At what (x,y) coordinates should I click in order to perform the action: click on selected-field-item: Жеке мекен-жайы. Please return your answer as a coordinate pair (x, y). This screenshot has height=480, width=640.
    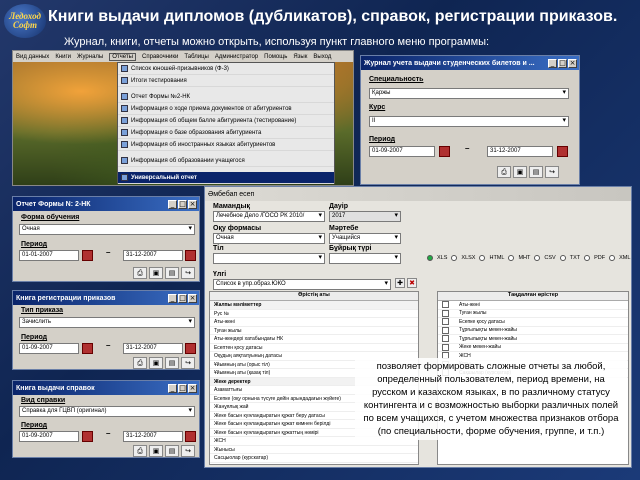
    Looking at the image, I should click on (533, 347).